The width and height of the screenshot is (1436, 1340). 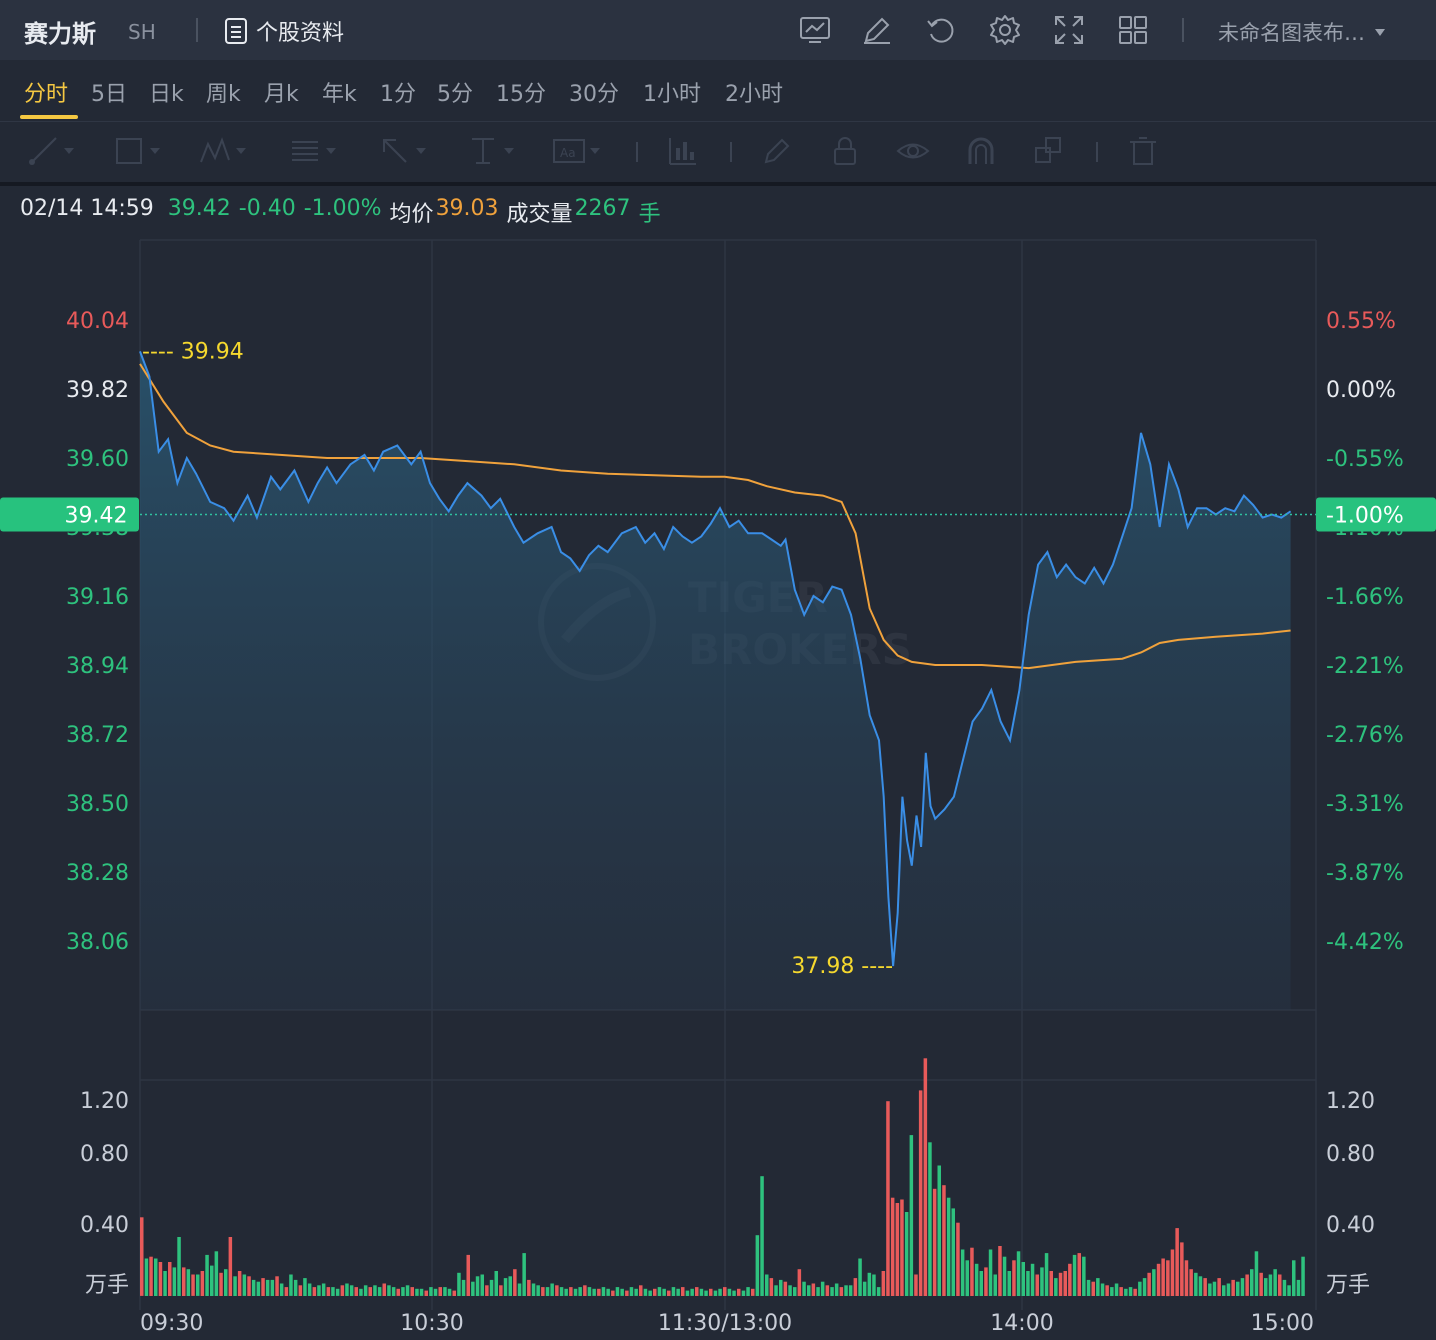 I want to click on tab-15min: 15分, so click(x=521, y=92).